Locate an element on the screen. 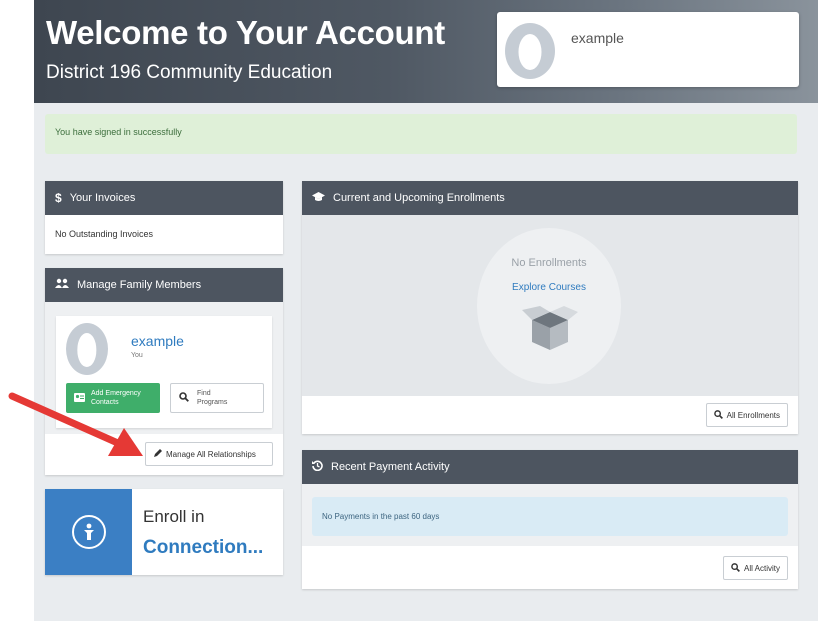 This screenshot has width=818, height=621. member-name: example is located at coordinates (157, 341).